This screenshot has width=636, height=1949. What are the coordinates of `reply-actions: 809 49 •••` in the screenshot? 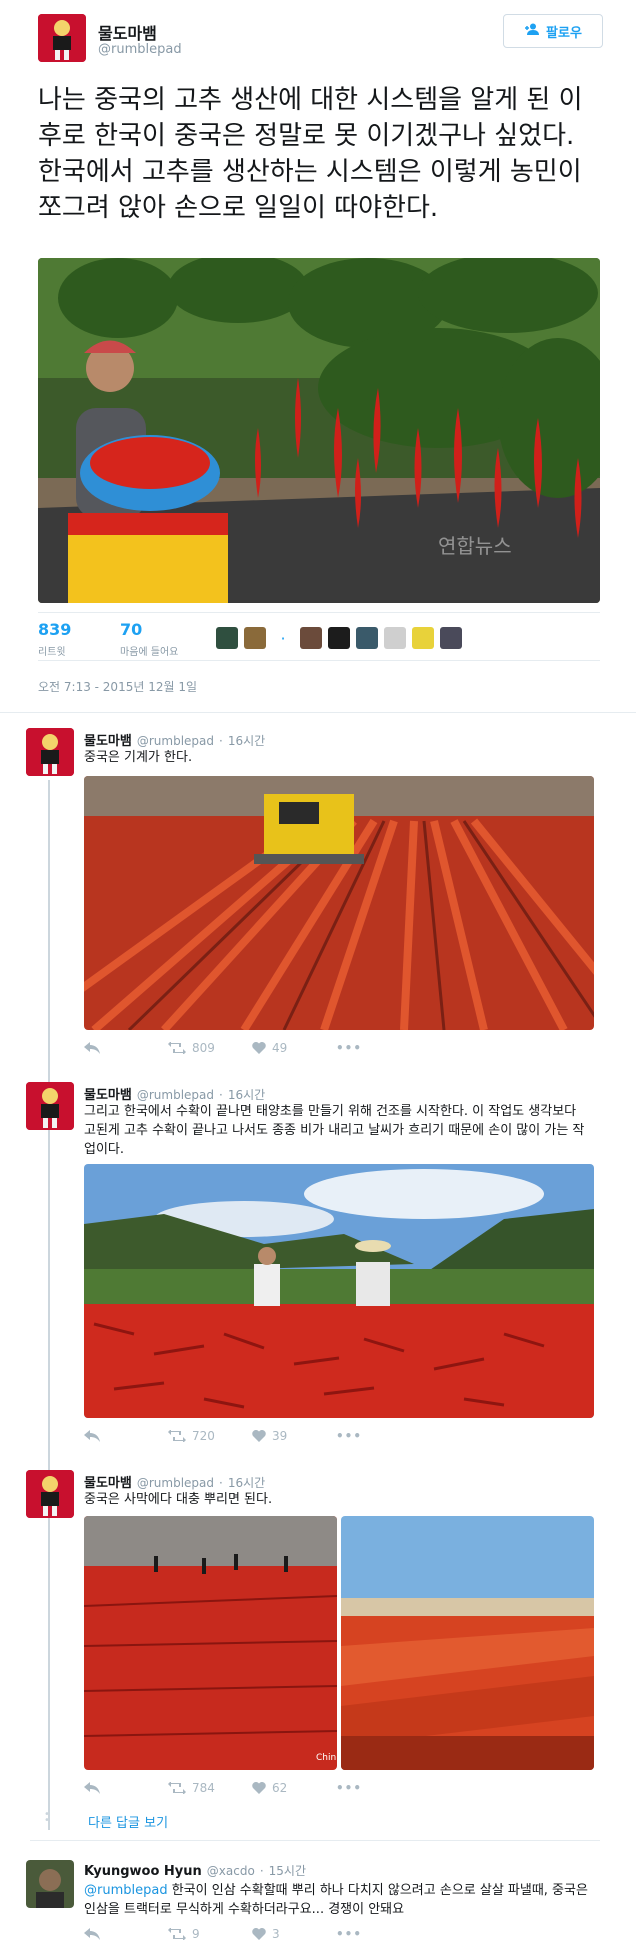 It's located at (223, 1048).